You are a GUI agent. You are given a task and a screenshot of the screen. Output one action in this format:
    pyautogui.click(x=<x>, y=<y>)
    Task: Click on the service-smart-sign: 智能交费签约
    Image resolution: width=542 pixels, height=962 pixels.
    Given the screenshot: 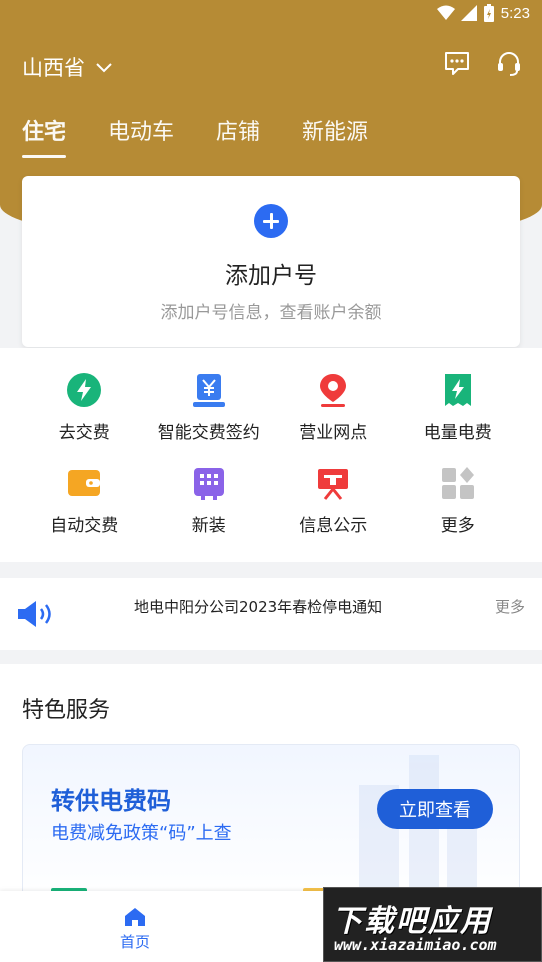 What is the action you would take?
    pyautogui.click(x=209, y=407)
    